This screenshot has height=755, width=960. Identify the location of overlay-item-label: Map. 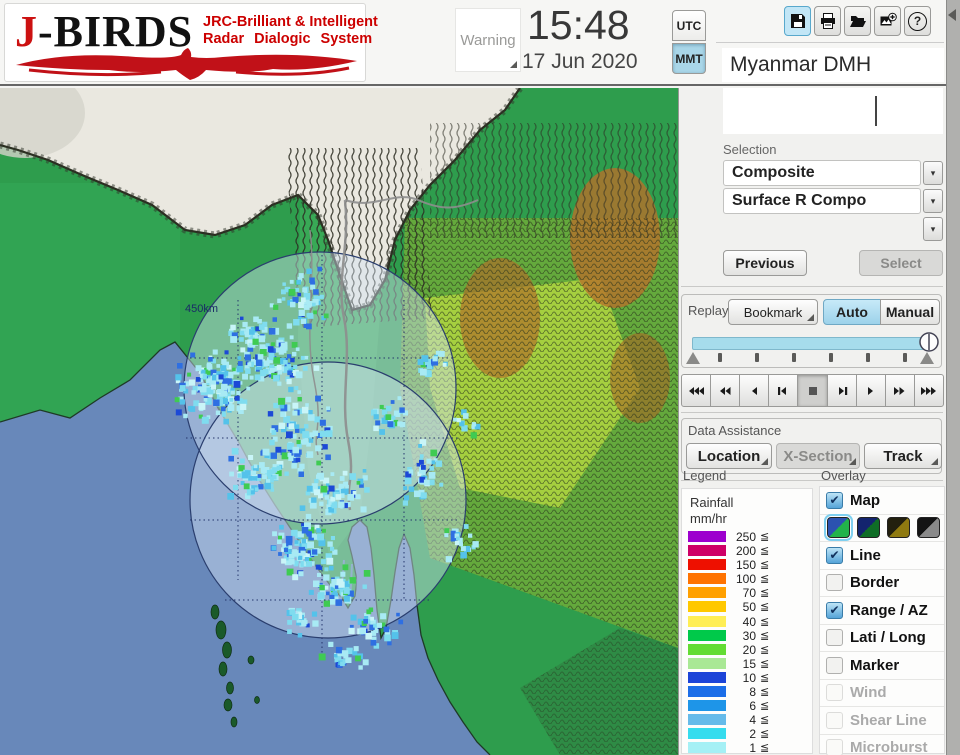
(865, 500).